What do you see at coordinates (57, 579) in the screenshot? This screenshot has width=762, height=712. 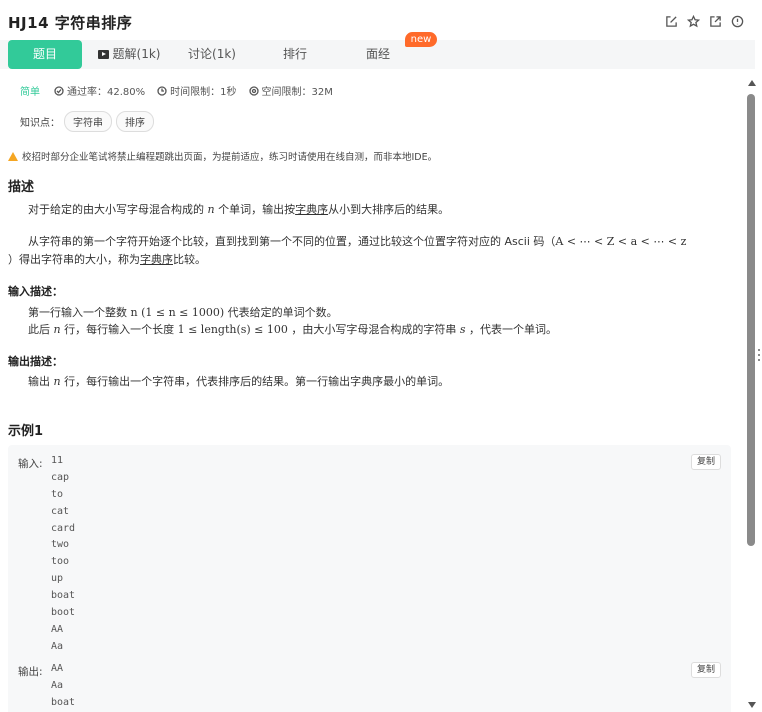 I see `input-line: up` at bounding box center [57, 579].